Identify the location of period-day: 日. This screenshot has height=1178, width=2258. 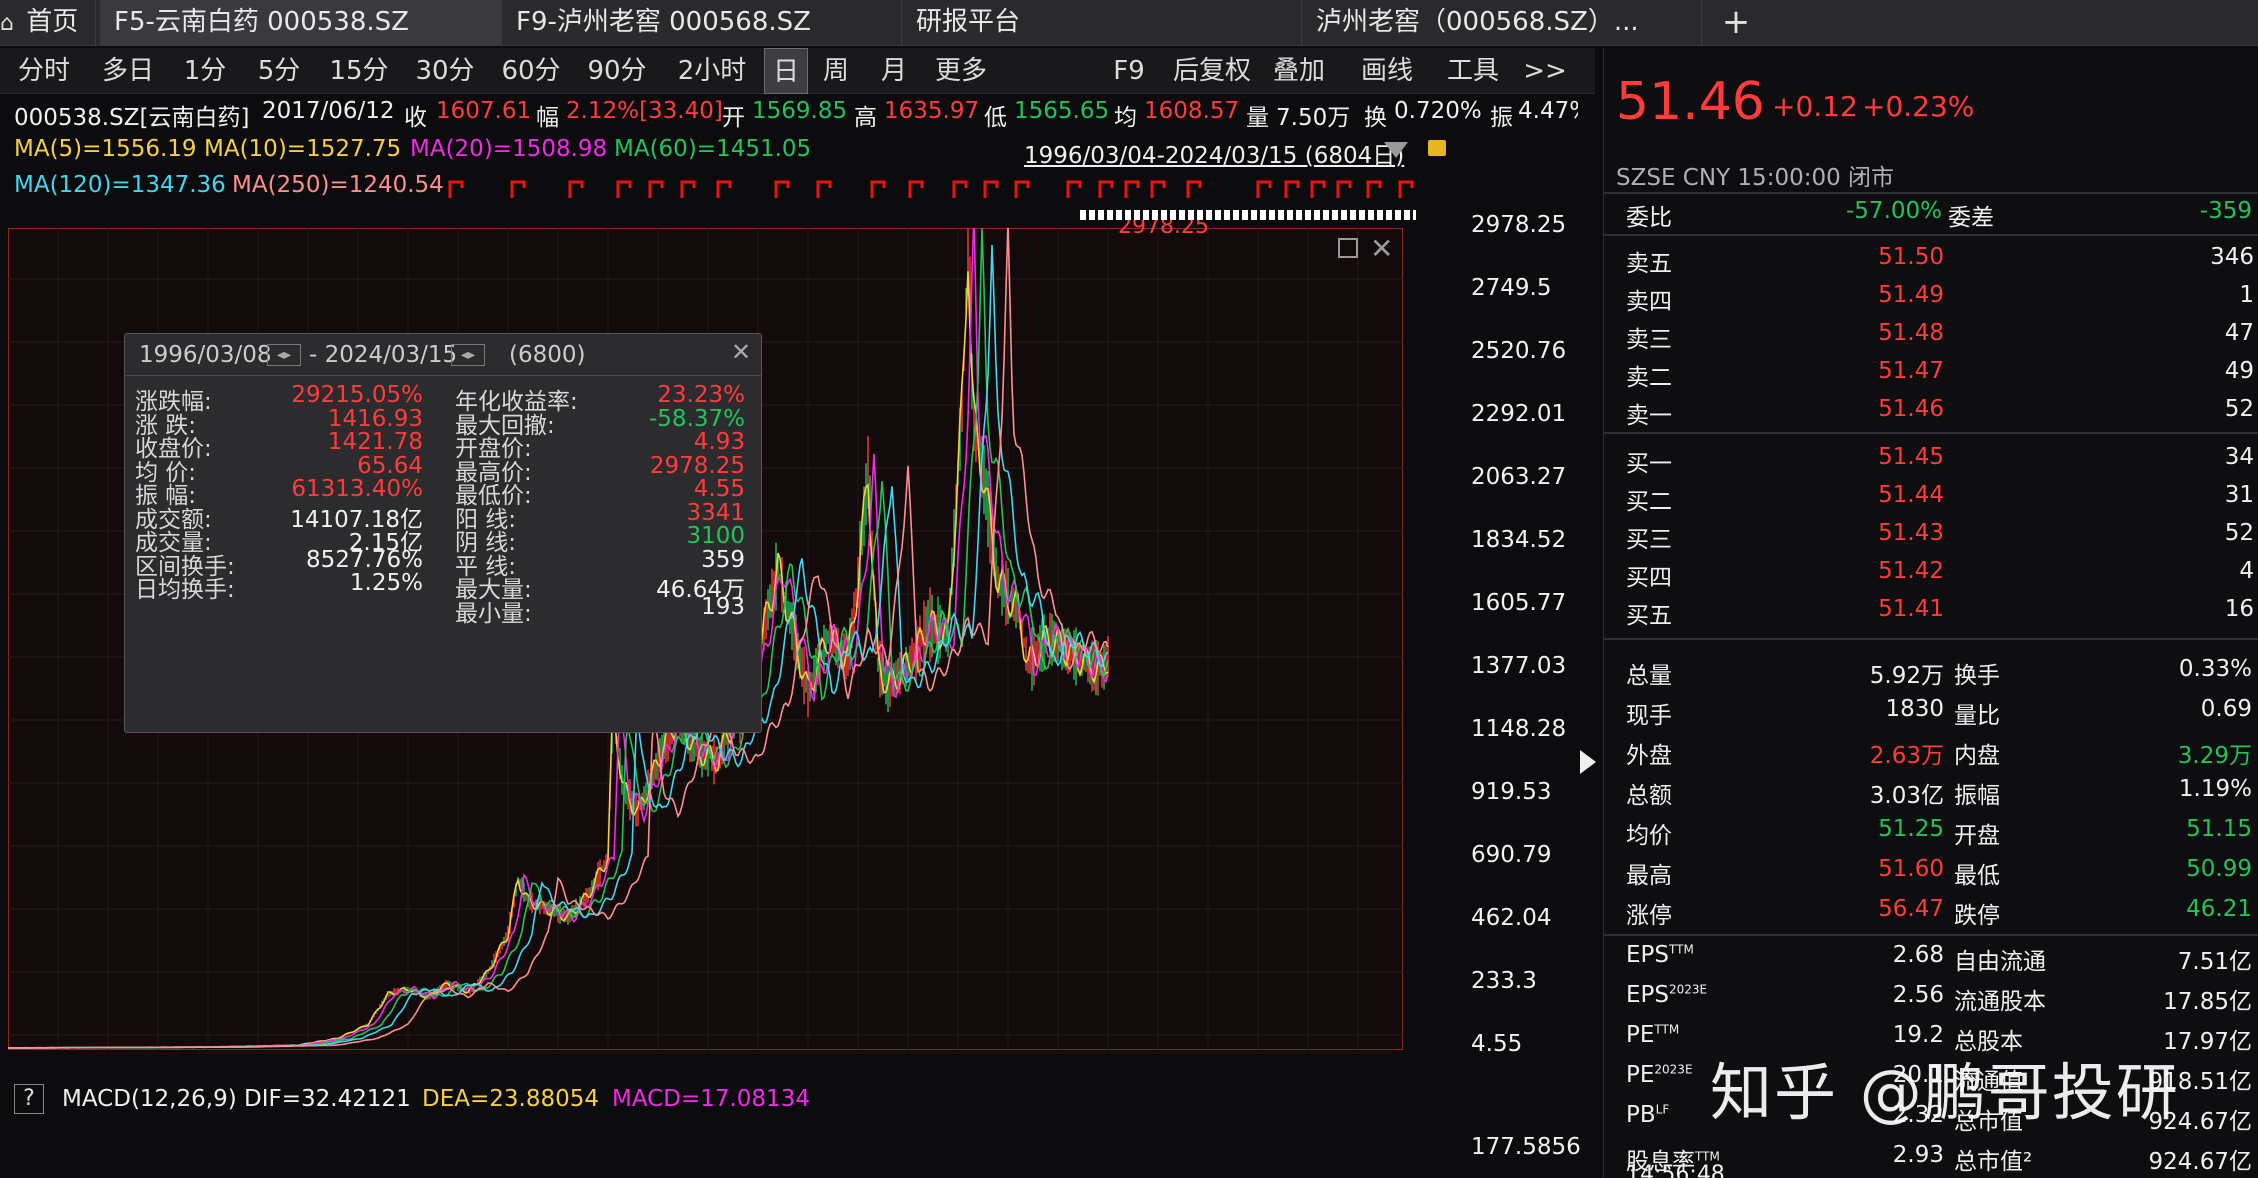
(786, 71).